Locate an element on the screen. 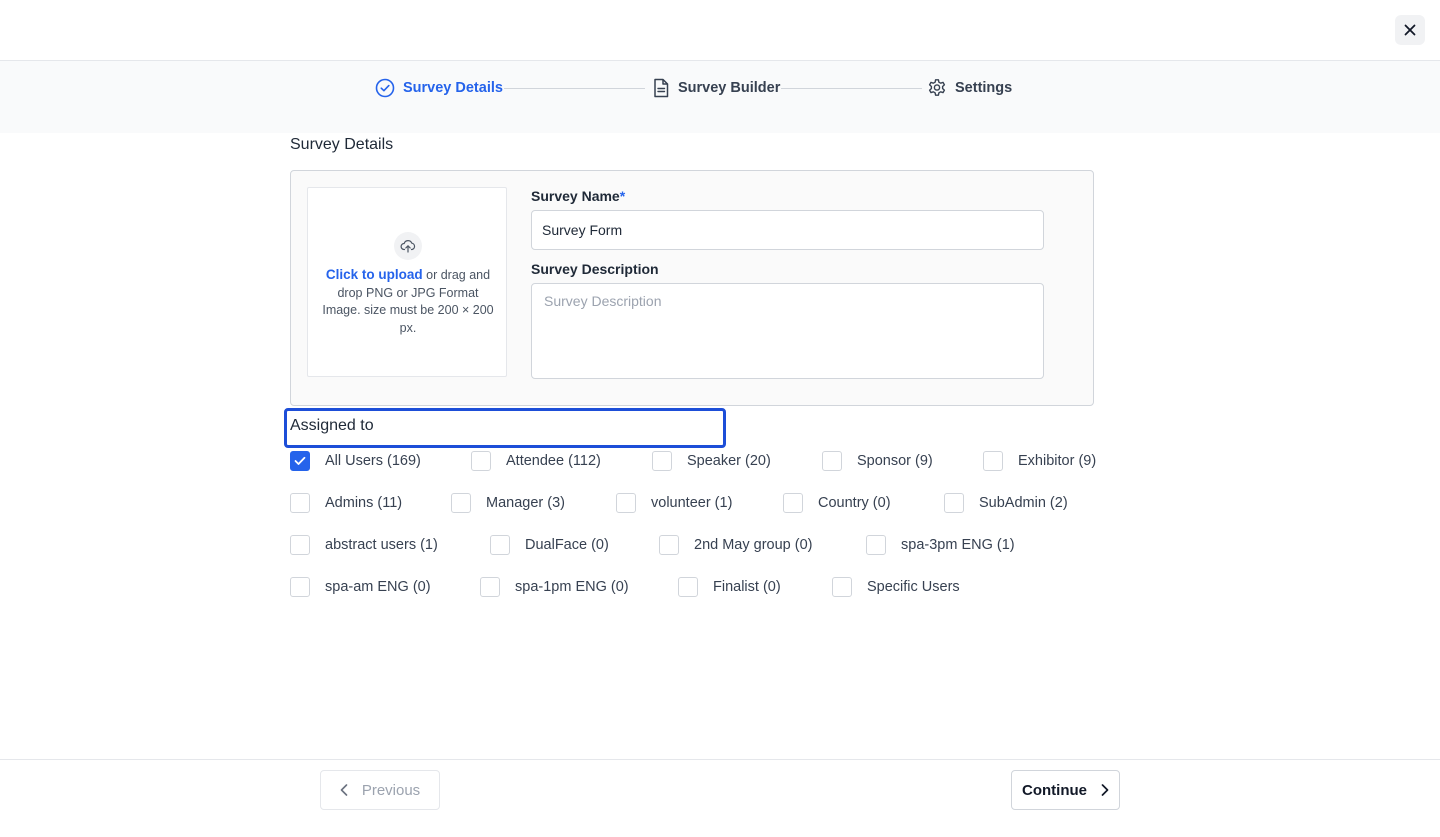  previous-label: Previous is located at coordinates (391, 790).